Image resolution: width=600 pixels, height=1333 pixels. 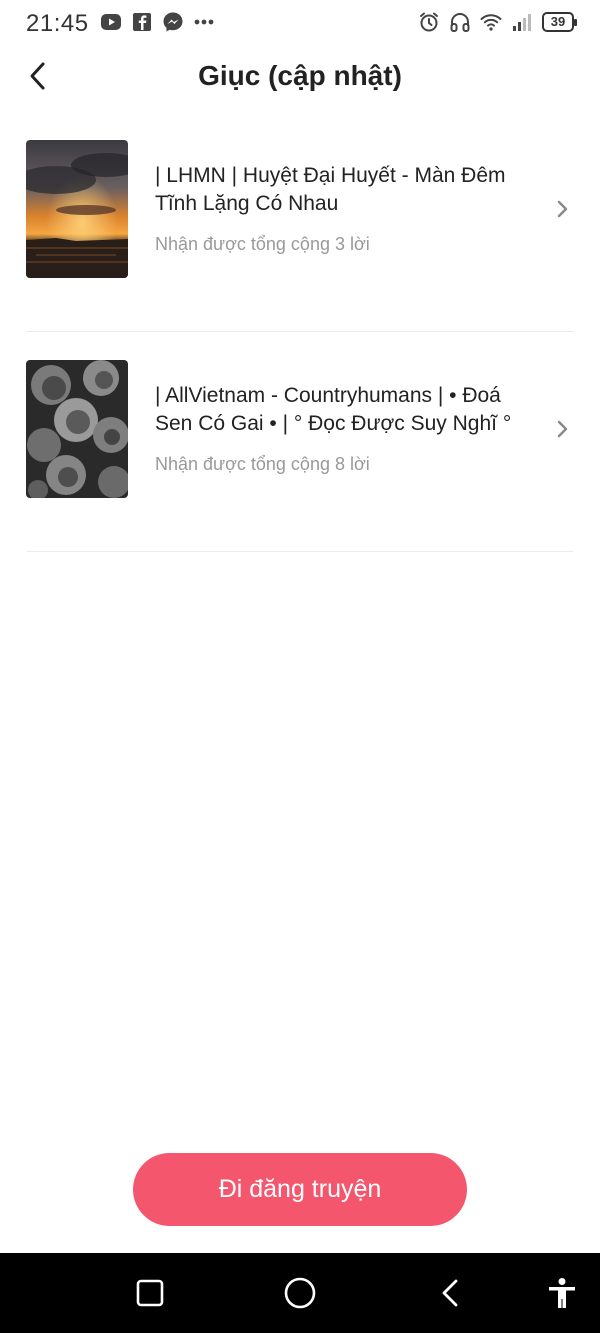 I want to click on headphones-icon, so click(x=460, y=22).